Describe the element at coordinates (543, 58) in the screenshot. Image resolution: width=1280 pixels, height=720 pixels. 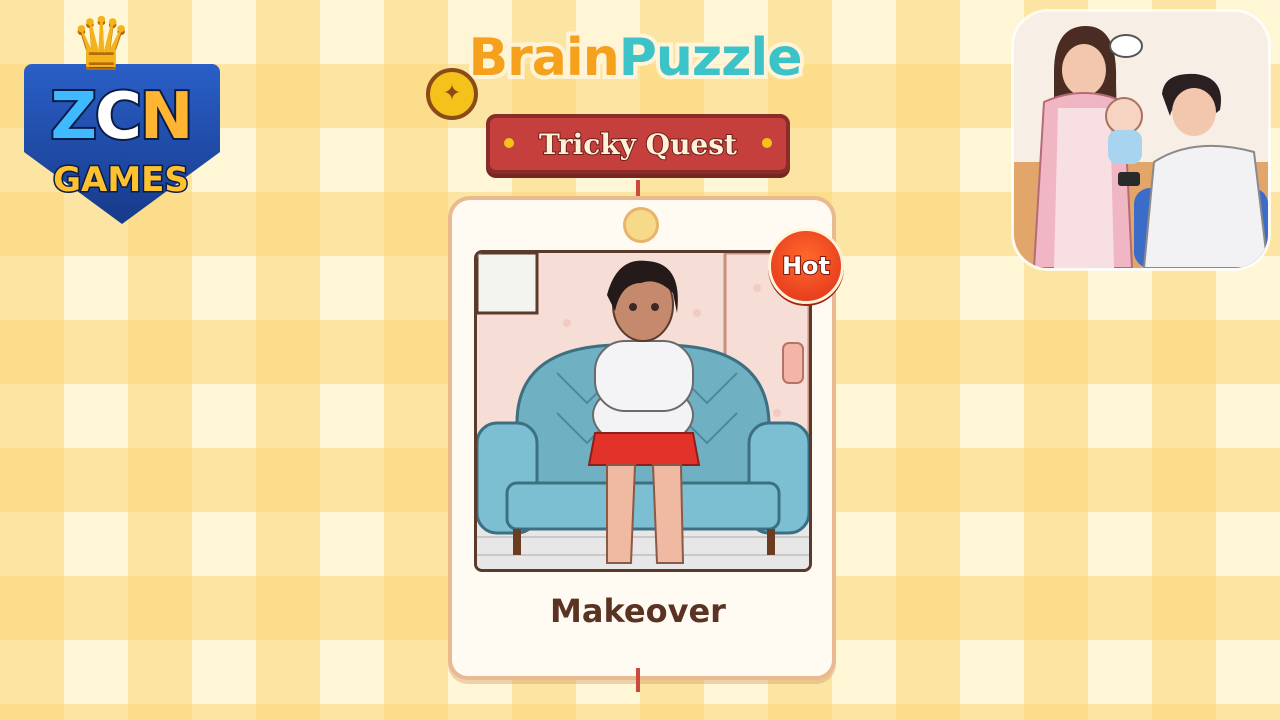
I see `title-word-brain: Brain` at that location.